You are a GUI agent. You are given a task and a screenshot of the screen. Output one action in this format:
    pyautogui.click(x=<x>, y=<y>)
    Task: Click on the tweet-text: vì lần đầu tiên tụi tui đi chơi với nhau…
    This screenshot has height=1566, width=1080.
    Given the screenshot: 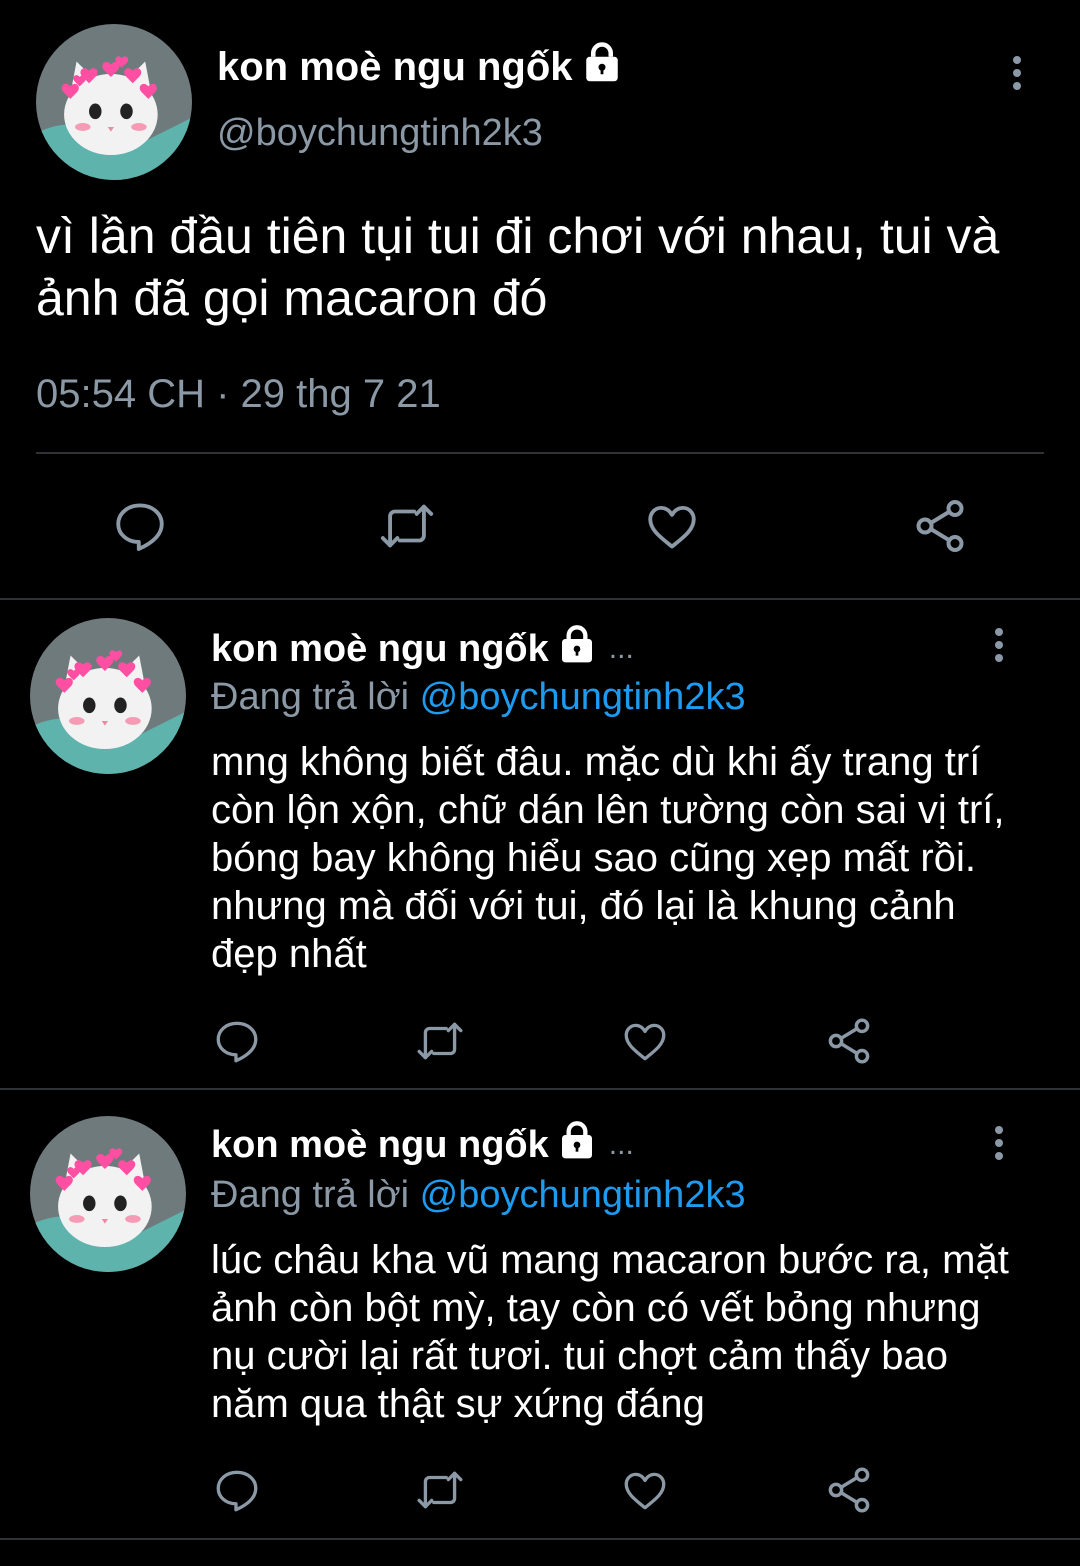 What is the action you would take?
    pyautogui.click(x=518, y=267)
    